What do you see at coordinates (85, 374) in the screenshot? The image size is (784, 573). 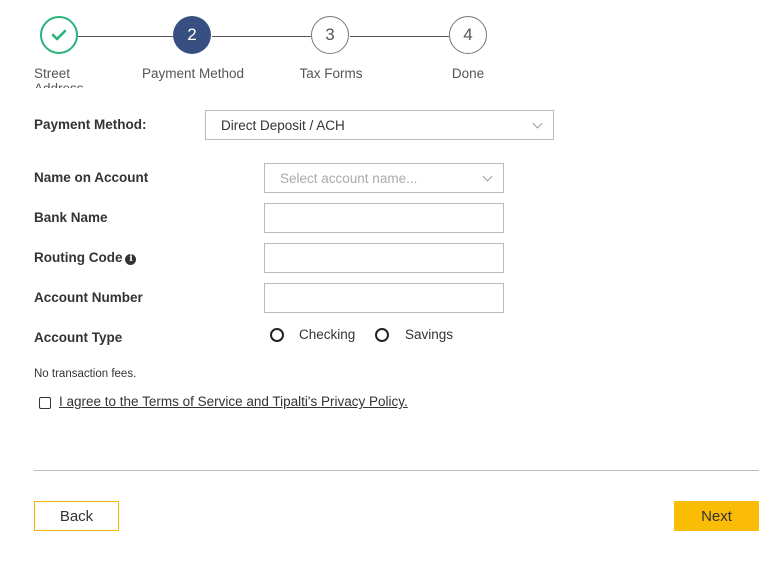 I see `fees-note: No transaction fees.` at bounding box center [85, 374].